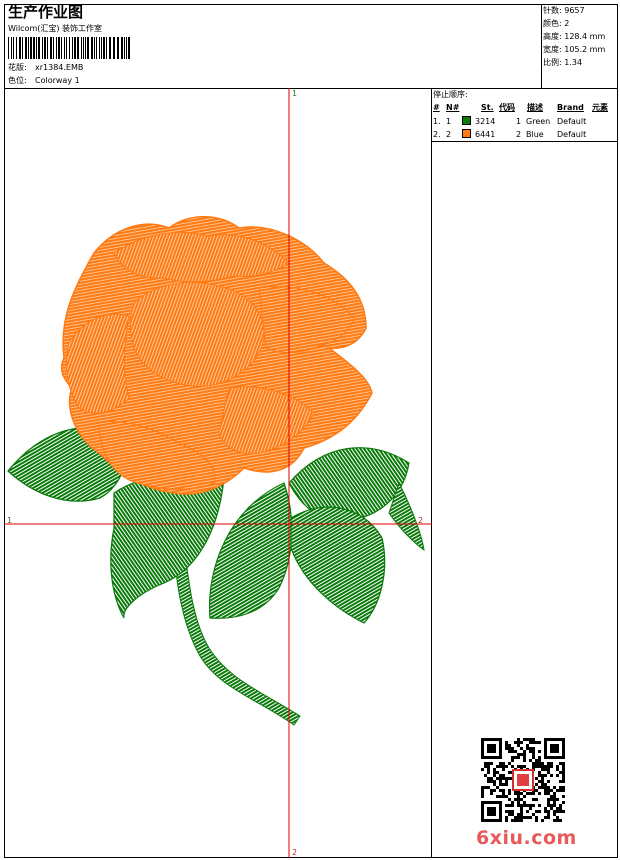 This screenshot has height=860, width=620. Describe the element at coordinates (250, 550) in the screenshot. I see `leaf-center` at that location.